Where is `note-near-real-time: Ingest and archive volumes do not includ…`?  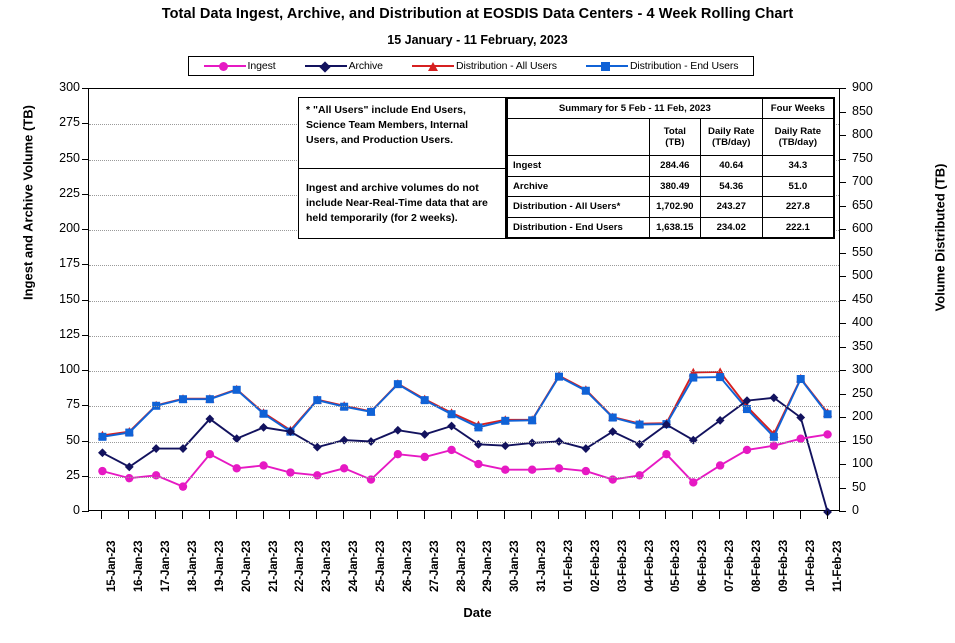
note-near-real-time: Ingest and archive volumes do not includ… is located at coordinates (397, 203).